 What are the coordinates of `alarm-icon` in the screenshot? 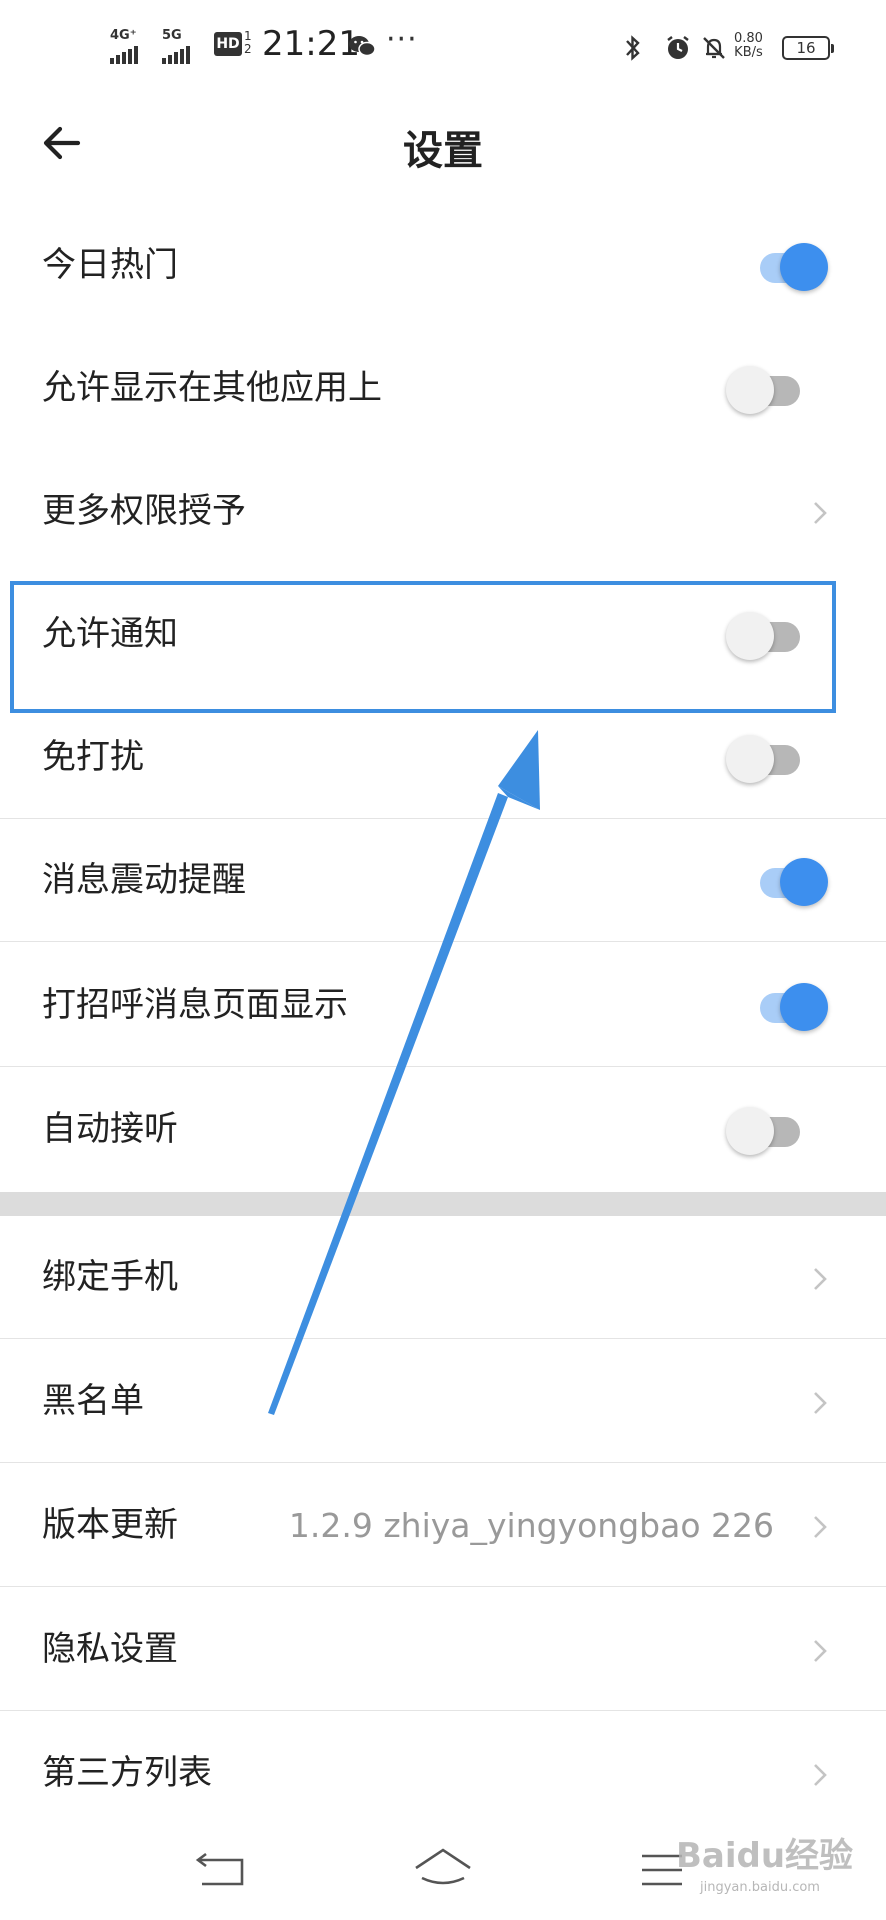 It's located at (678, 47).